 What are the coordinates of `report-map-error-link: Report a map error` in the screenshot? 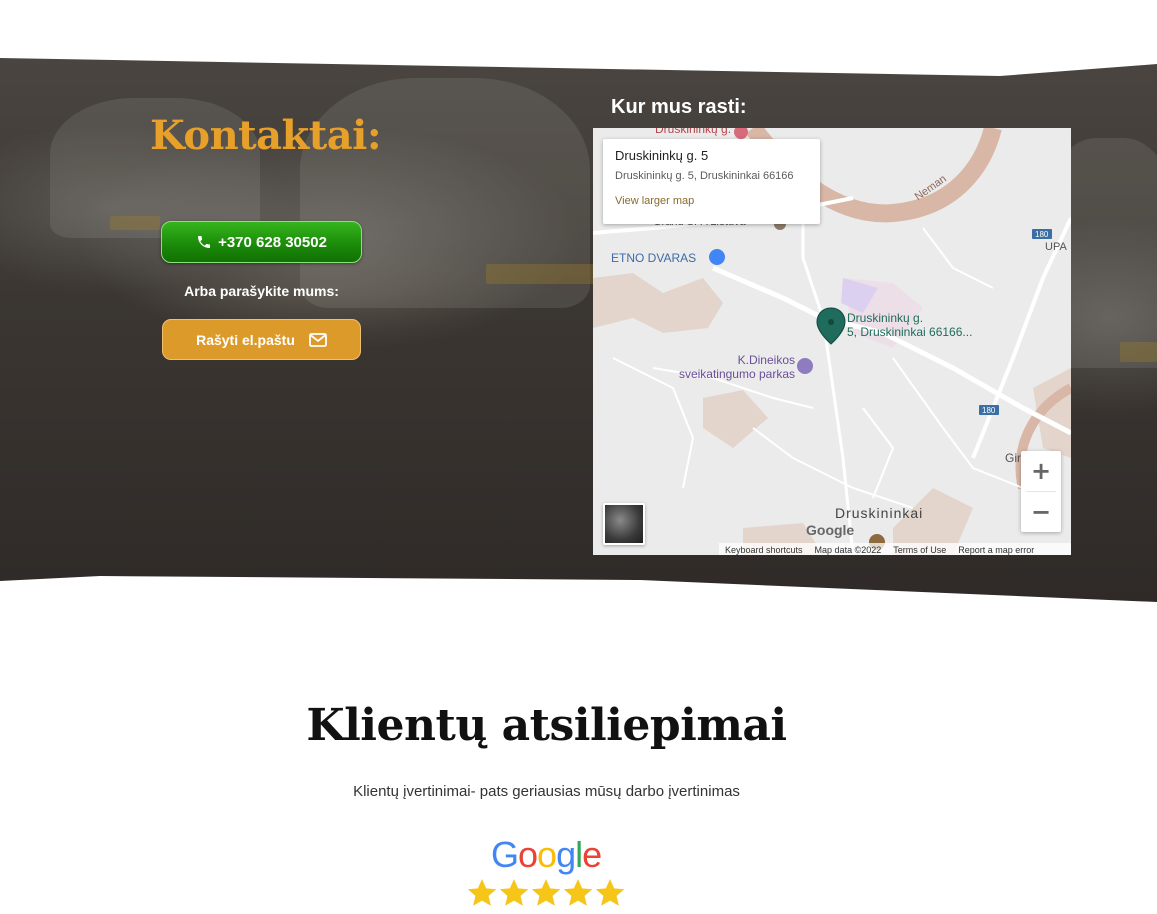 It's located at (996, 550).